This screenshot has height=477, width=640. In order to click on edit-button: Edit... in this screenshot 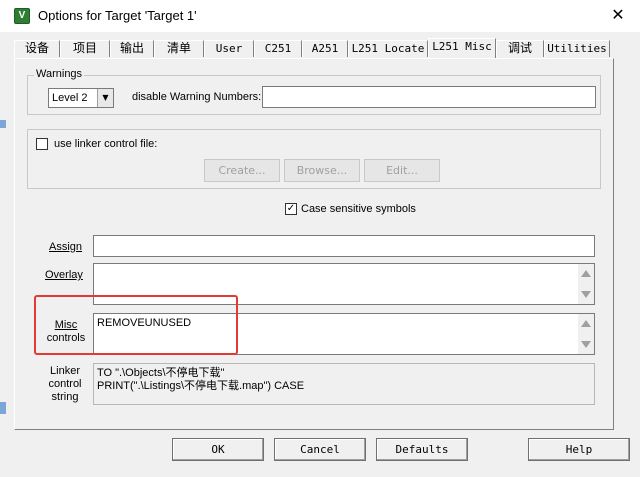, I will do `click(402, 170)`.